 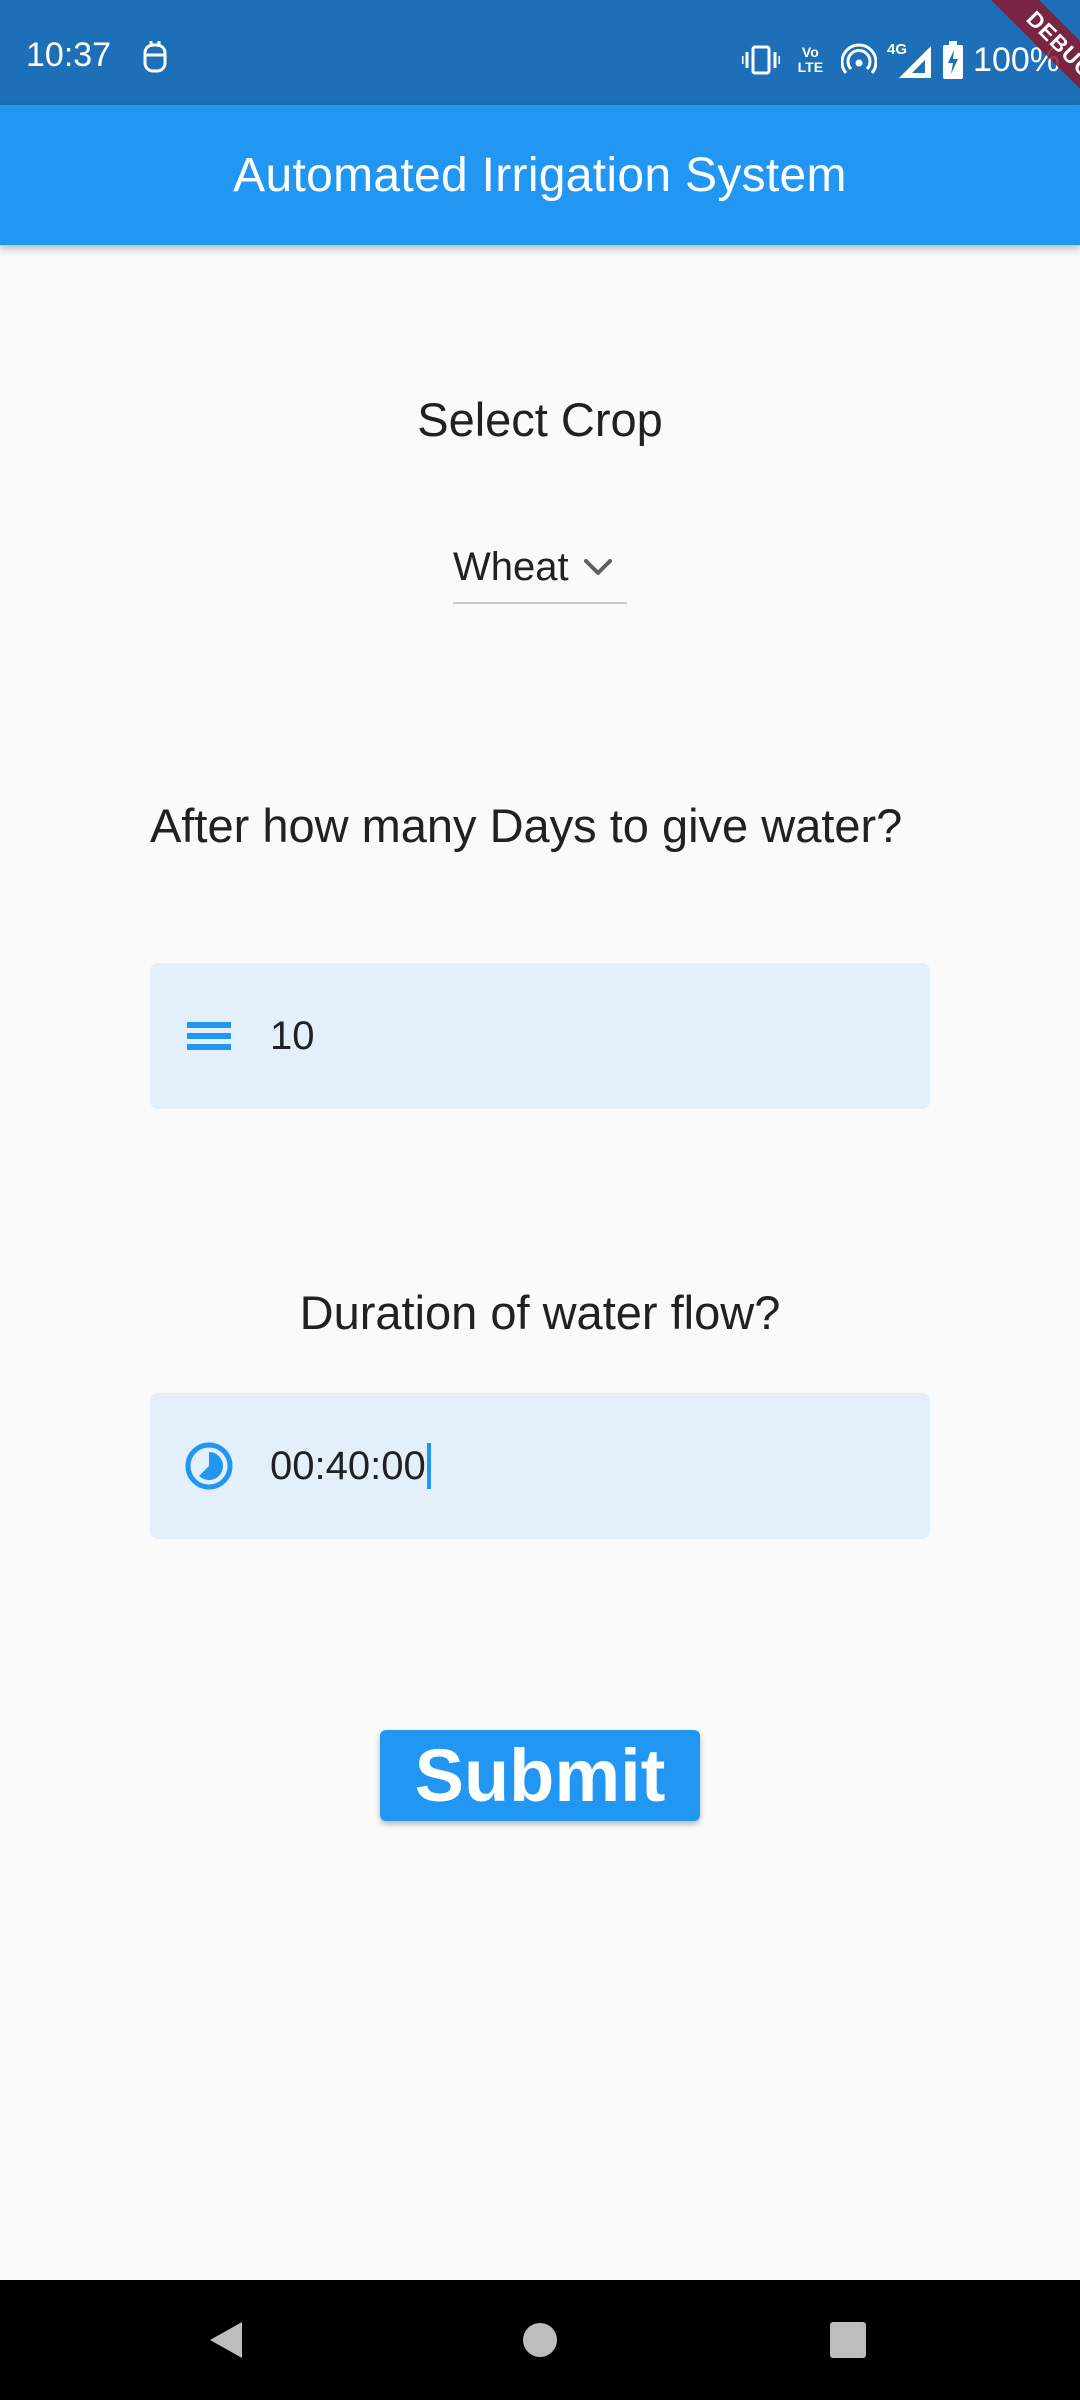 What do you see at coordinates (540, 1466) in the screenshot?
I see `duration-input-container: 00:40:00` at bounding box center [540, 1466].